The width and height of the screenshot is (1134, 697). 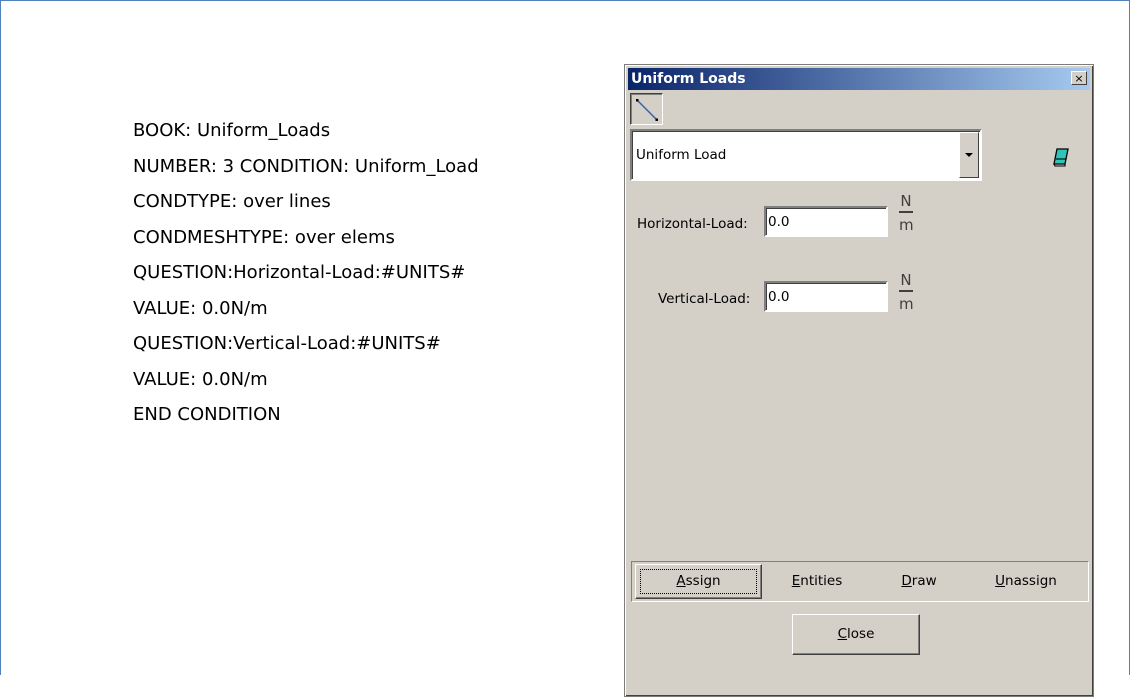 What do you see at coordinates (826, 296) in the screenshot?
I see `vertical-load-input: 0.0` at bounding box center [826, 296].